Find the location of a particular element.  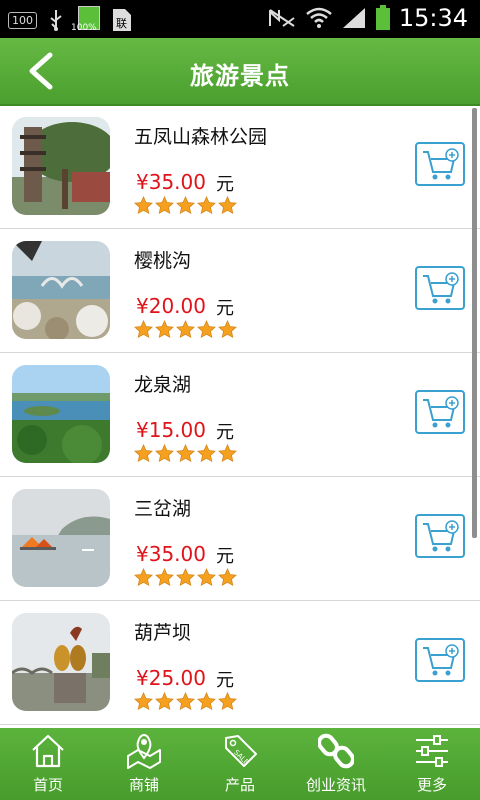

bottom-tab-bar: 首页 商铺 SALE 产品 创业资讯 更多 is located at coordinates (240, 764).